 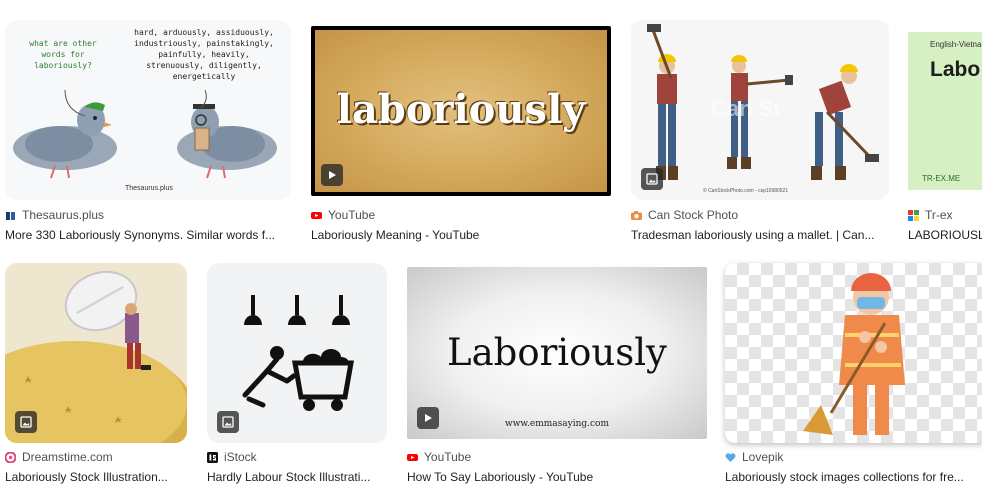 I want to click on video-frame: laboriously, so click(x=461, y=111).